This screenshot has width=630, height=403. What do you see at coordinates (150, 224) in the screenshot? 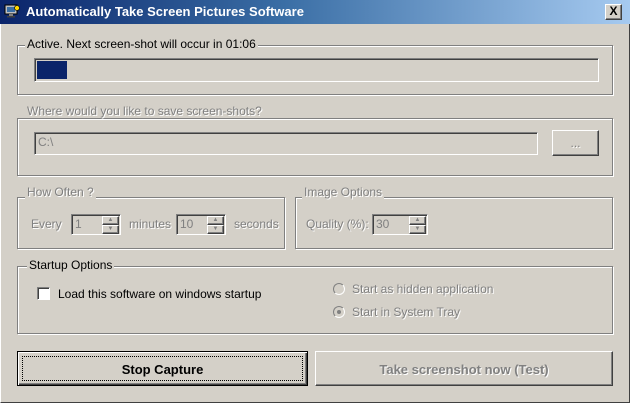
I see `minutes-label: minutes` at bounding box center [150, 224].